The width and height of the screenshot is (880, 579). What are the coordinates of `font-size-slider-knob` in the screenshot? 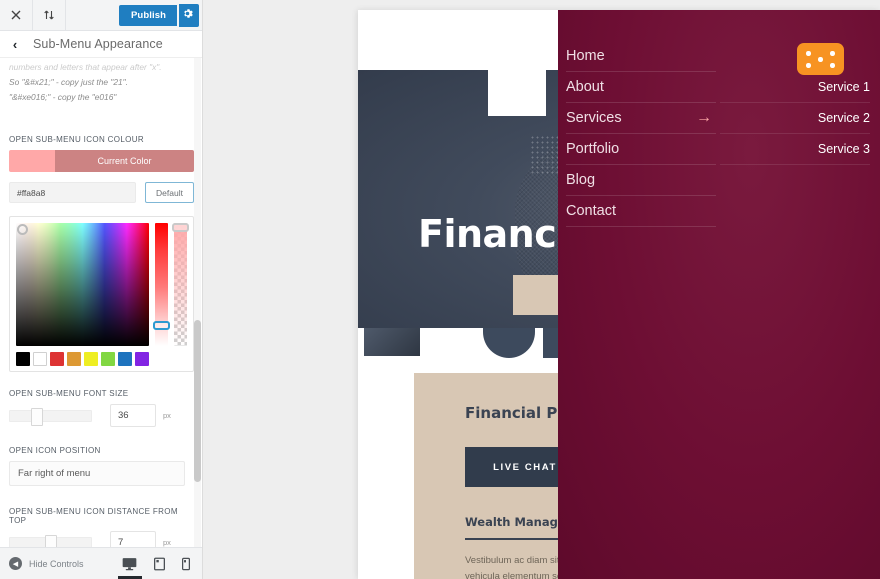 It's located at (36, 416).